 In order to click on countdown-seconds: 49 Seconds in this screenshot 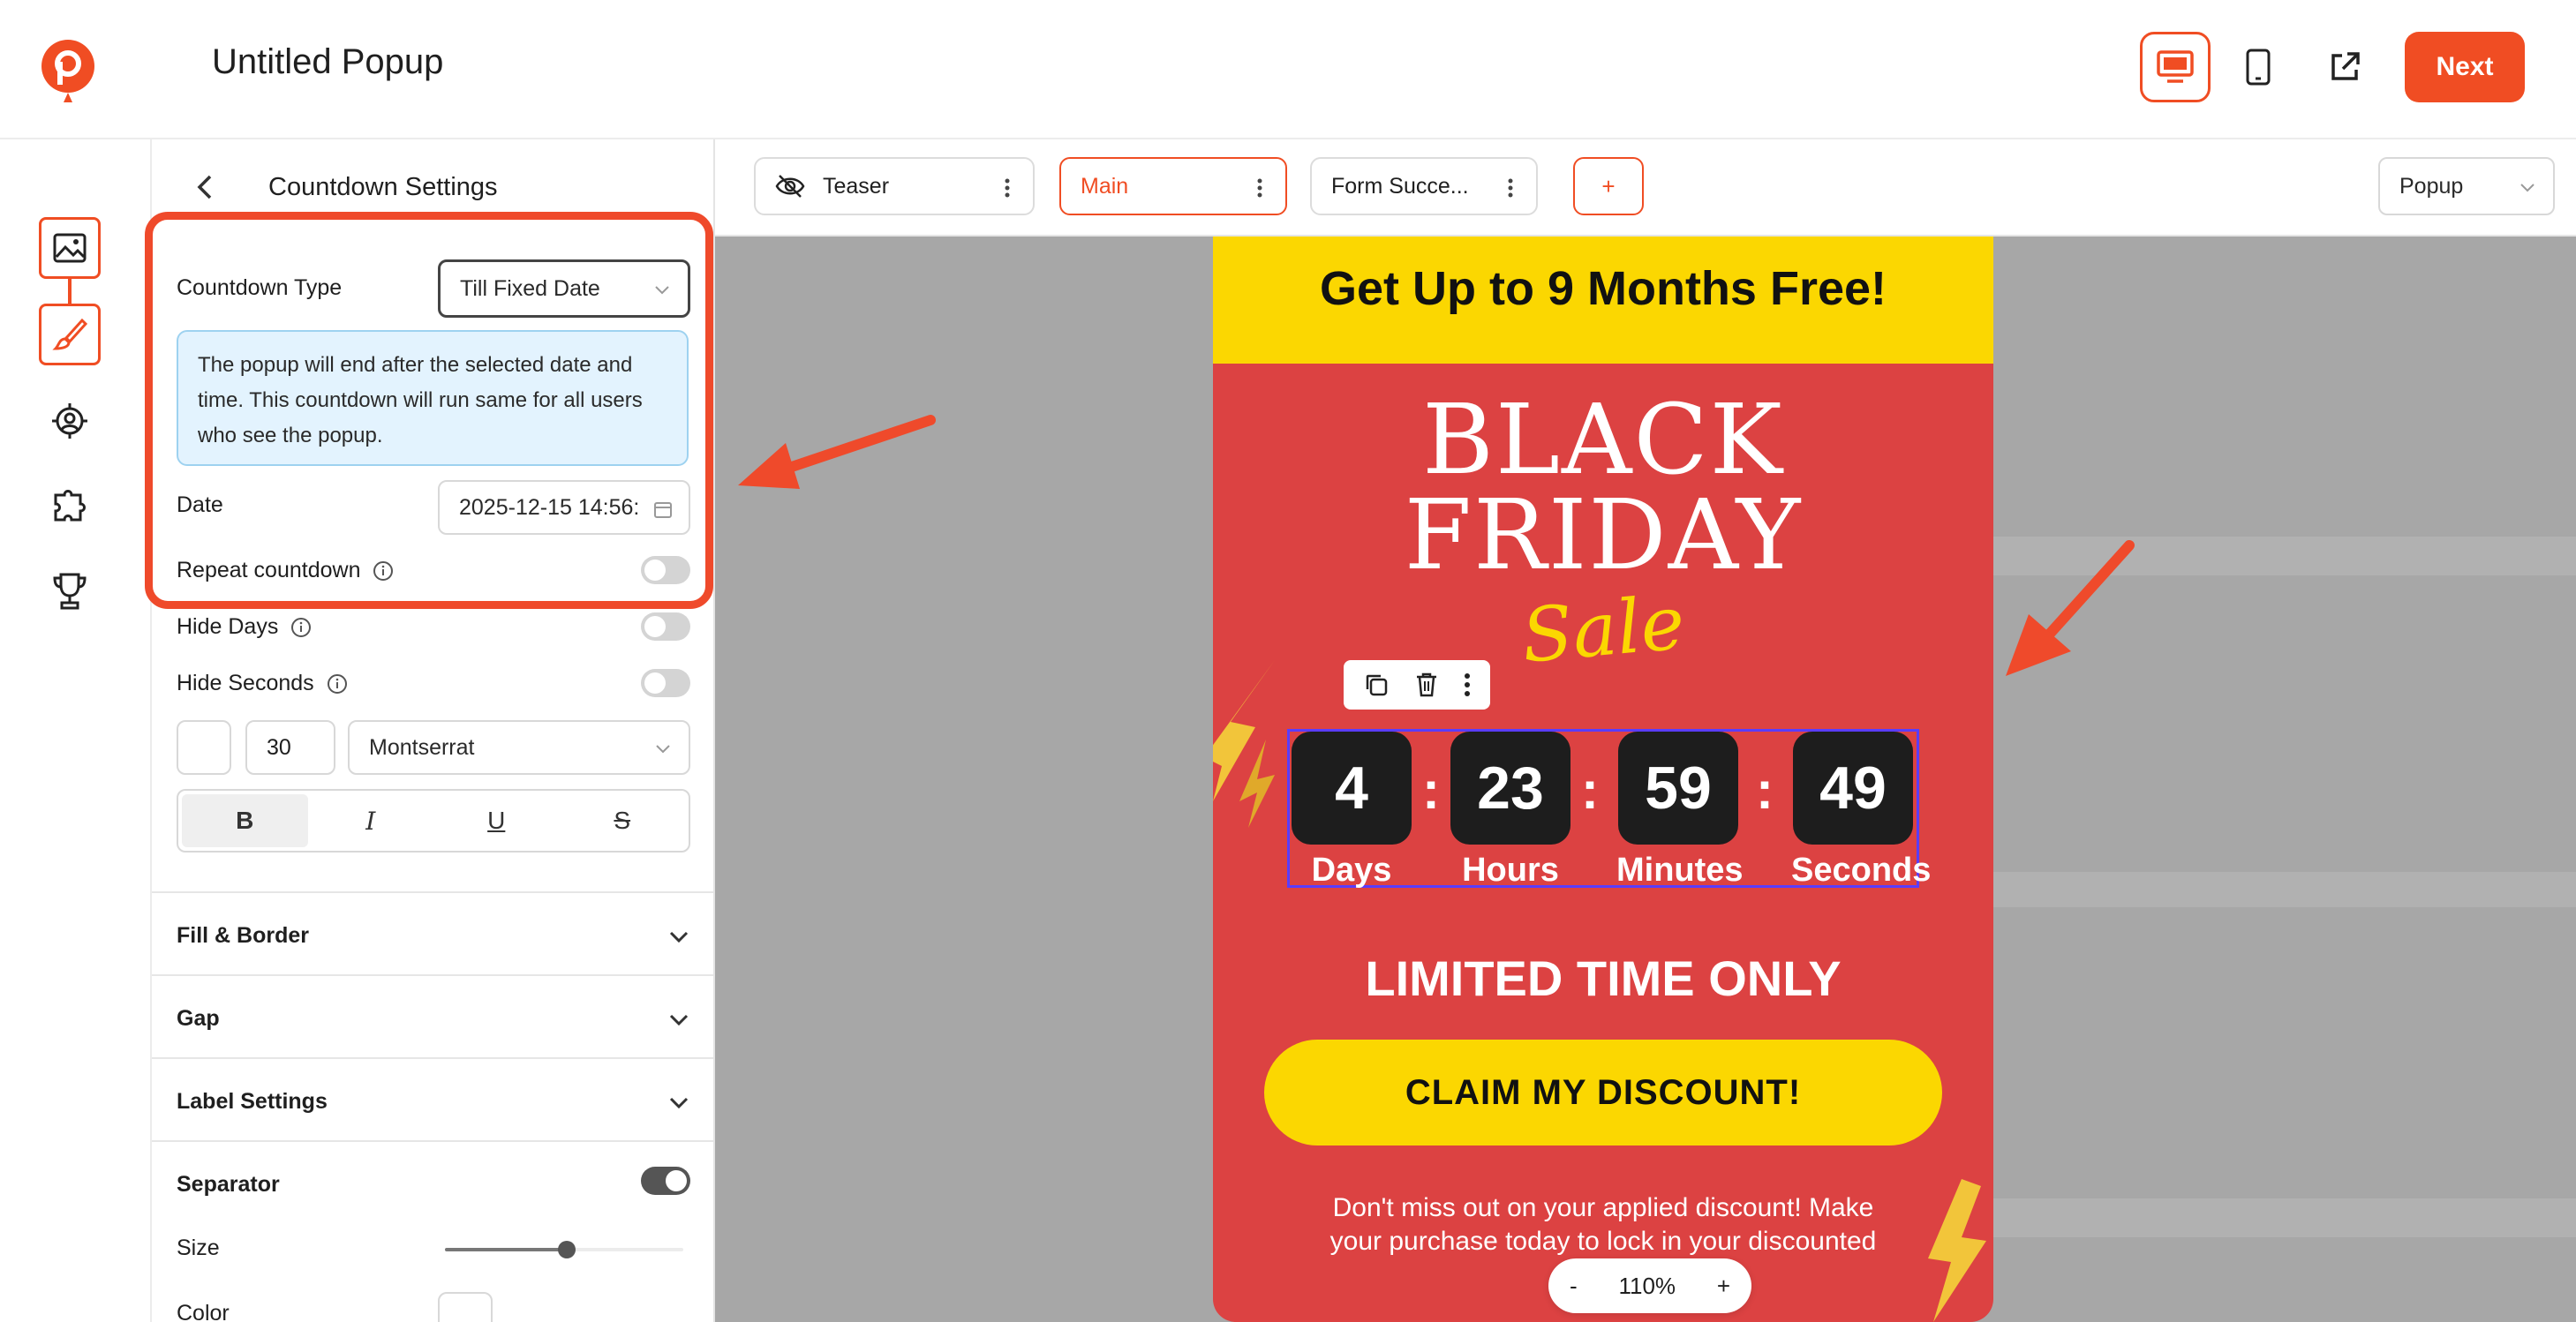, I will do `click(1862, 811)`.